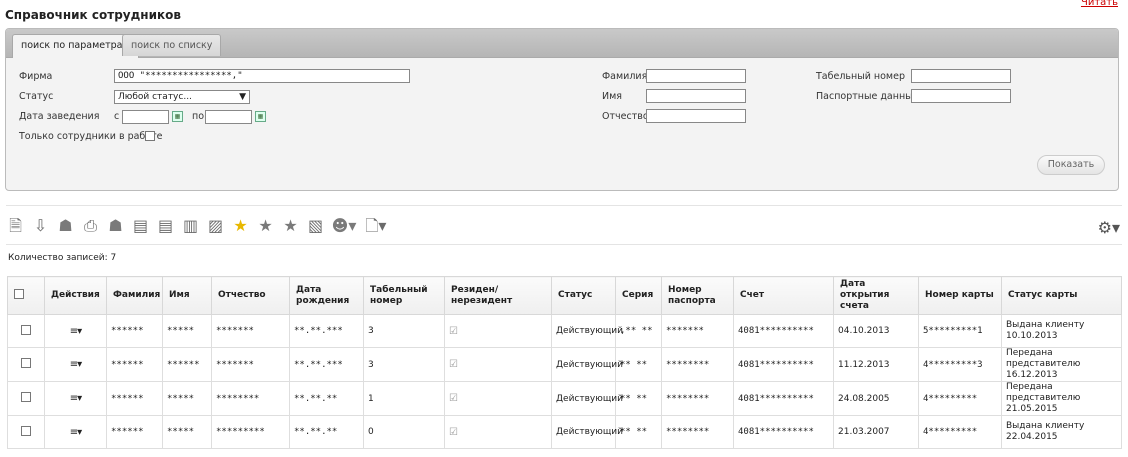 This screenshot has height=457, width=1128. What do you see at coordinates (1061, 295) in the screenshot?
I see `col-card-status: Статус карты` at bounding box center [1061, 295].